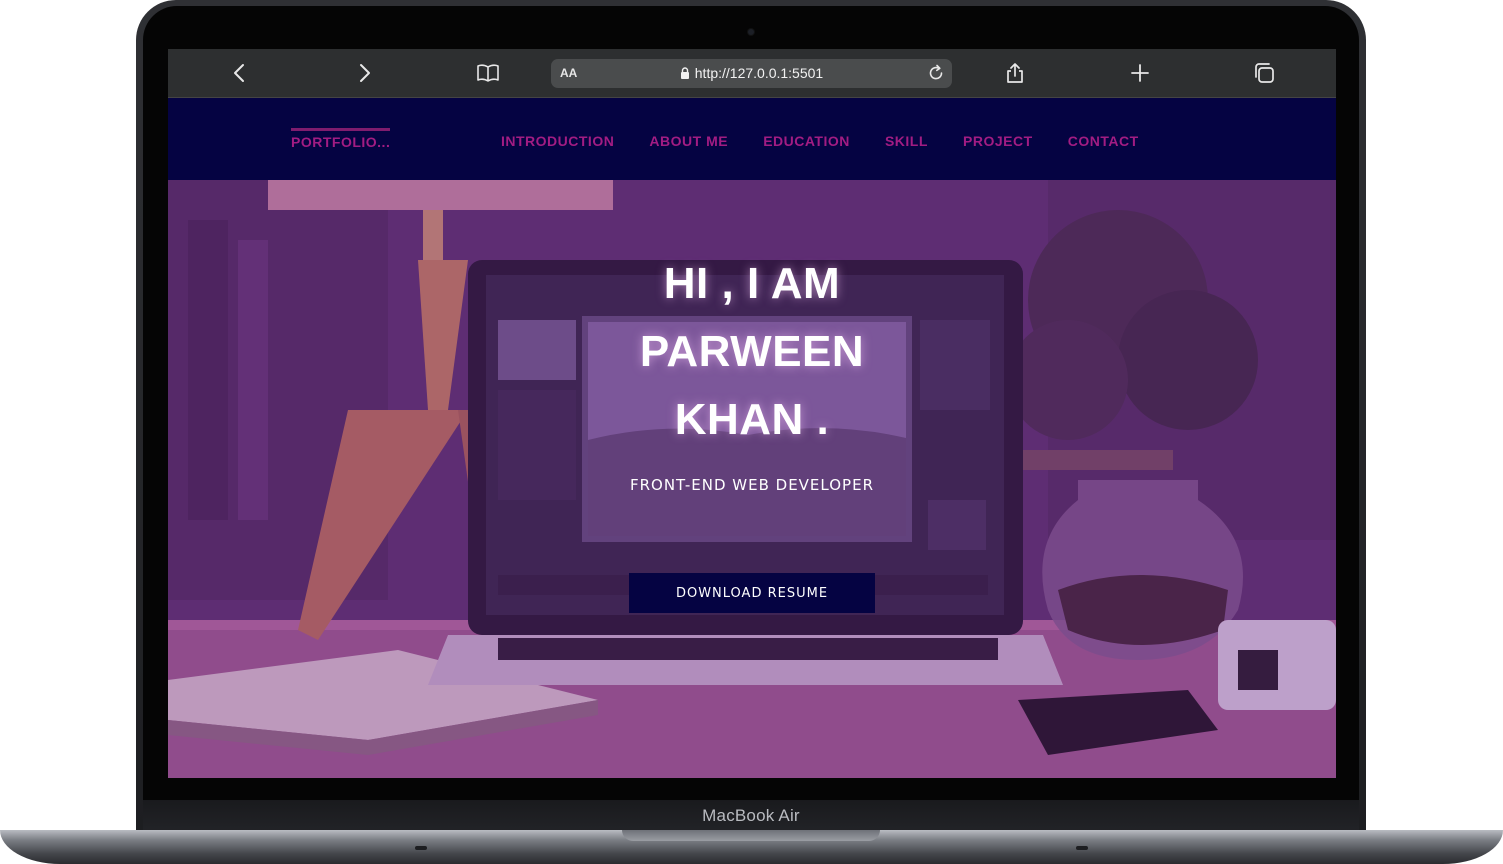 The image size is (1503, 864). What do you see at coordinates (752, 283) in the screenshot?
I see `hero-title-line-1: HI , I AM` at bounding box center [752, 283].